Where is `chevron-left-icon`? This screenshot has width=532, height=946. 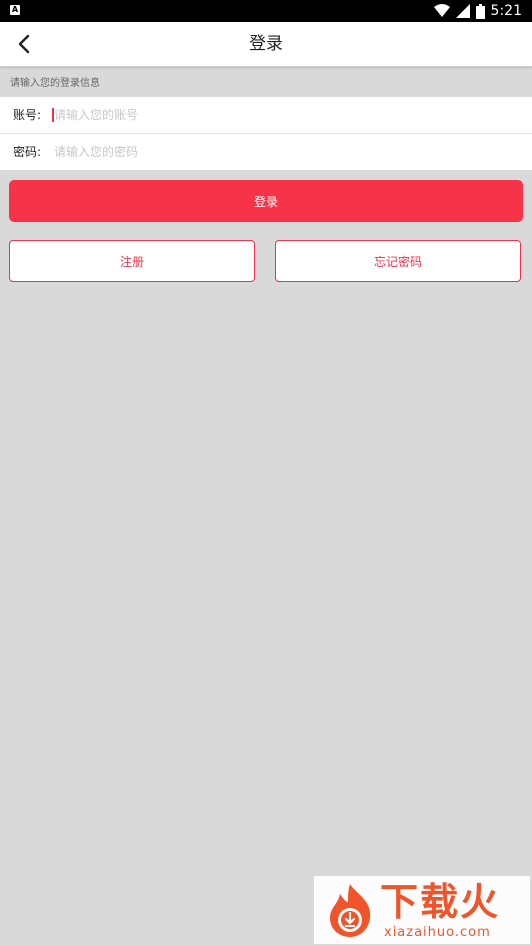 chevron-left-icon is located at coordinates (24, 44).